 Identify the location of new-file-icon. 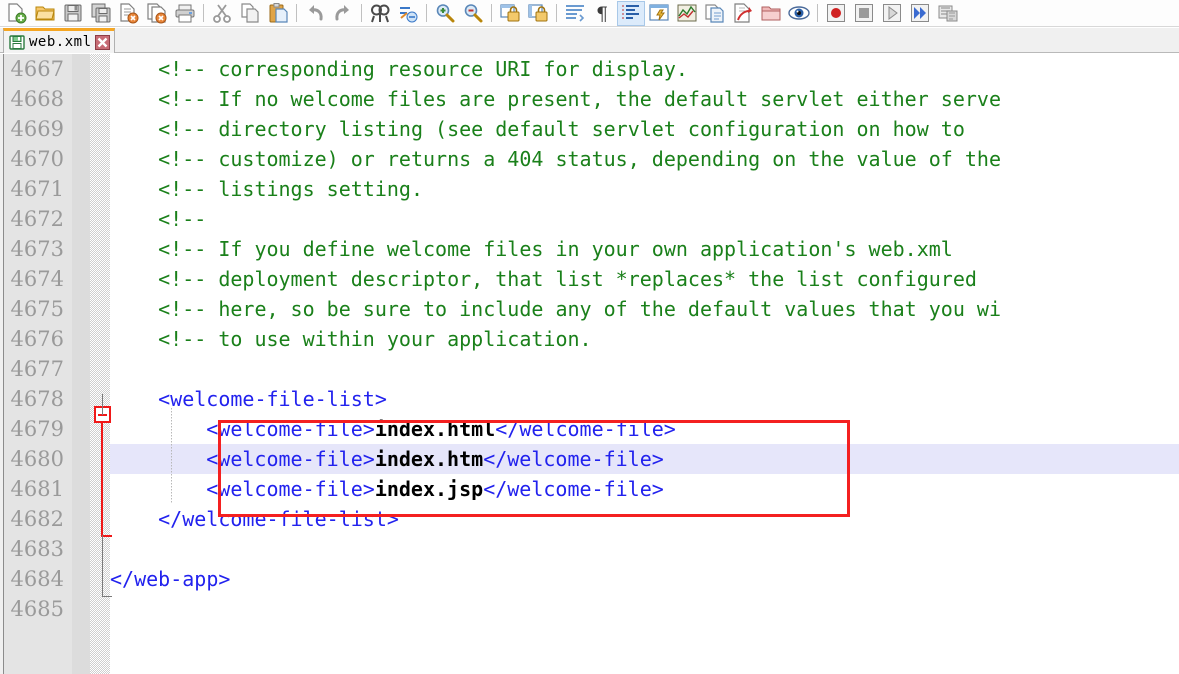
(17, 13).